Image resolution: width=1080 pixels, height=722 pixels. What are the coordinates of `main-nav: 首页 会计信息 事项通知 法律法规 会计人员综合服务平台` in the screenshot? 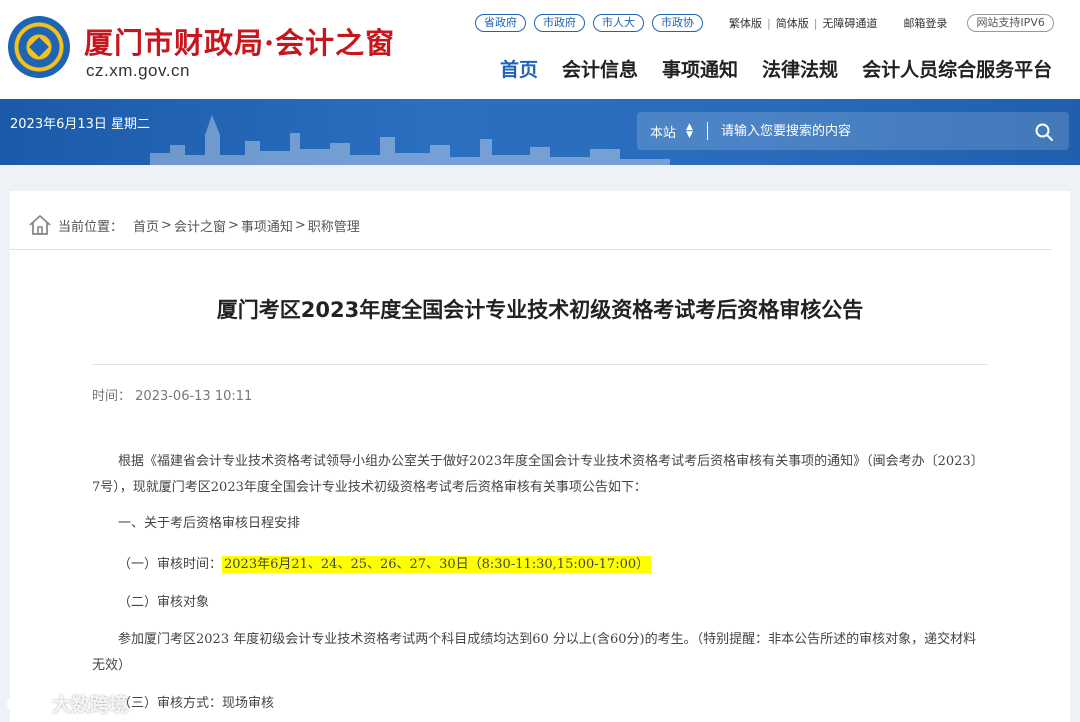 It's located at (788, 68).